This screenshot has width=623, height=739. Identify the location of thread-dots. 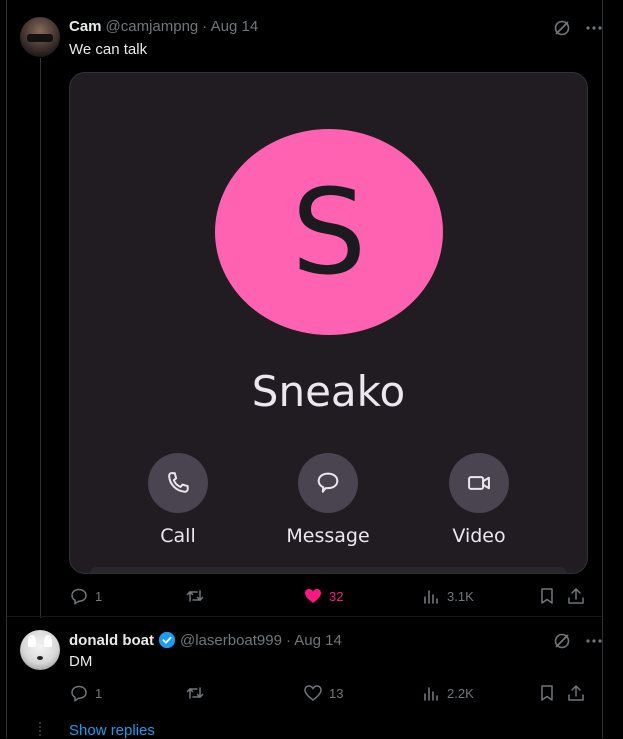
(41, 729).